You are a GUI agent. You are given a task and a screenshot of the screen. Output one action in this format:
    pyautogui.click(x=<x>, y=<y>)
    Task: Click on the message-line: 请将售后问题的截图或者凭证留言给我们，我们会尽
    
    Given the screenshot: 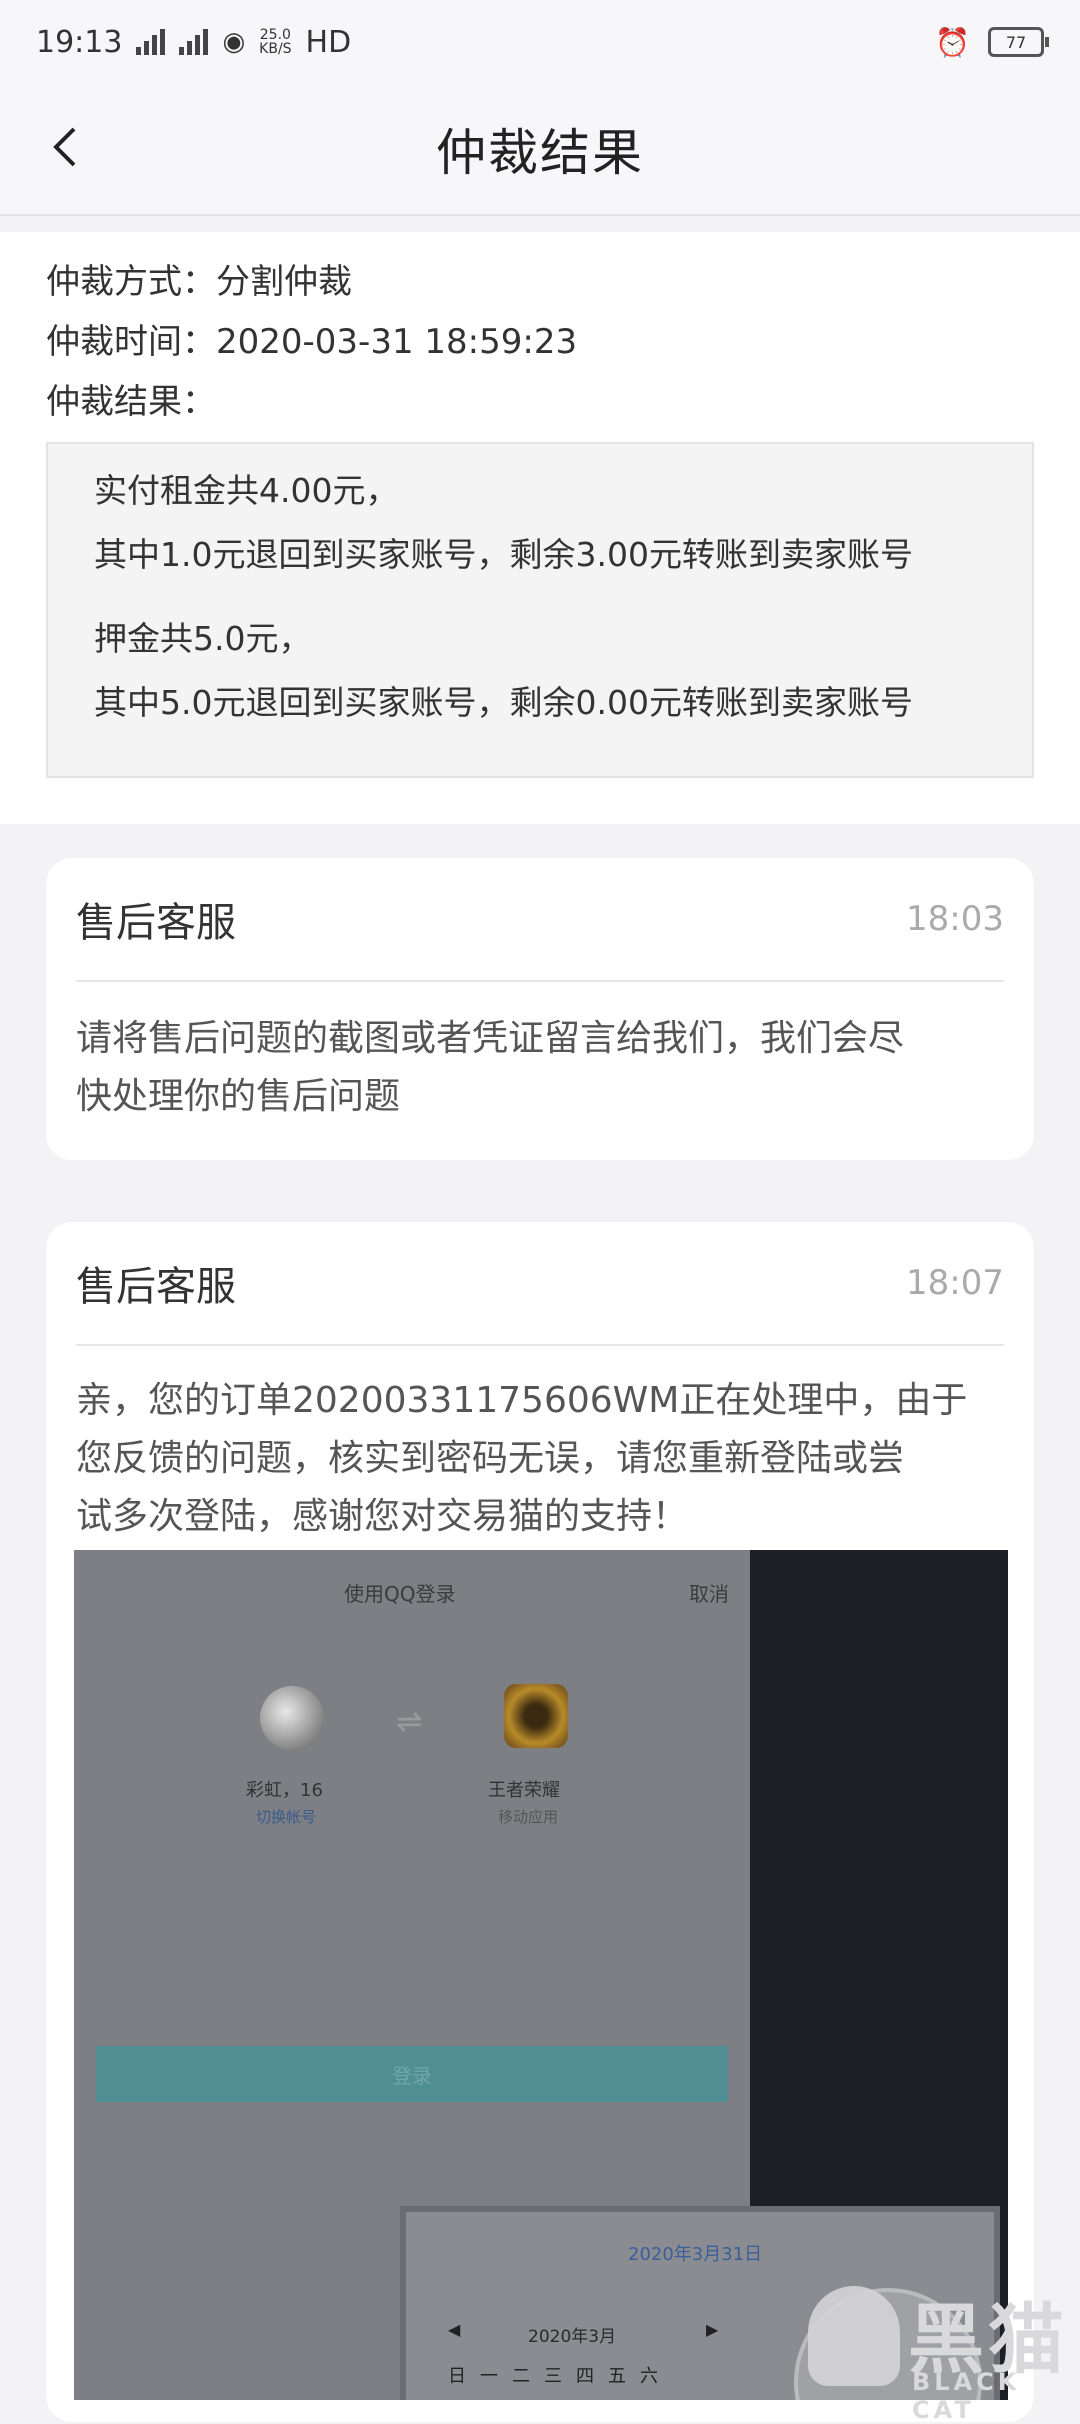 What is the action you would take?
    pyautogui.click(x=490, y=1038)
    